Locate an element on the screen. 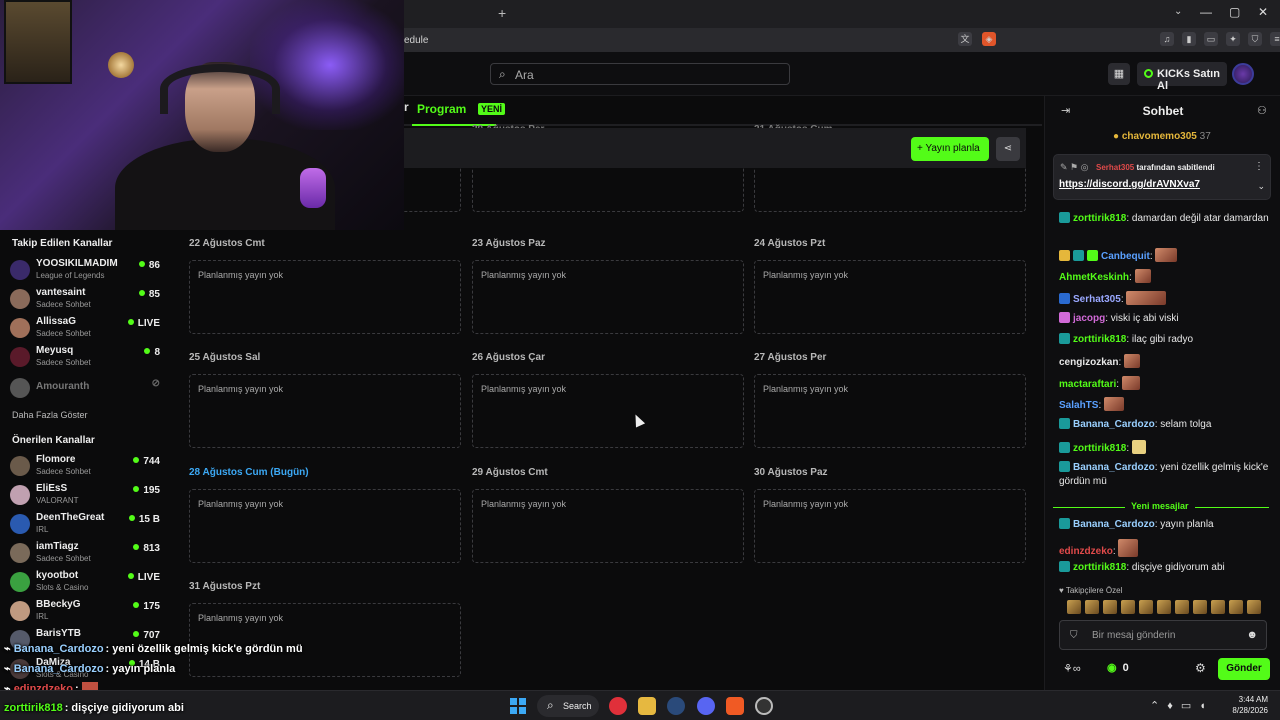  channel-item-offline: Amouranth ⊘ is located at coordinates (86, 390).